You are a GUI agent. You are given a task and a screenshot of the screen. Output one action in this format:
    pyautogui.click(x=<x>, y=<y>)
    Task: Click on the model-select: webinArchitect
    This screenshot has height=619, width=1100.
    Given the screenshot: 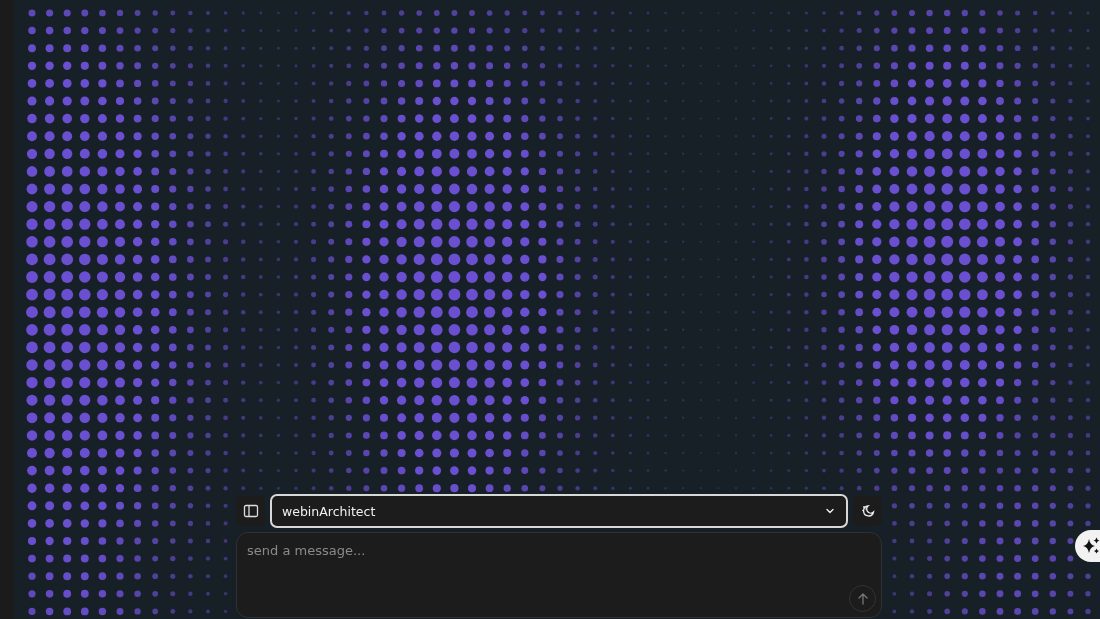 What is the action you would take?
    pyautogui.click(x=559, y=511)
    